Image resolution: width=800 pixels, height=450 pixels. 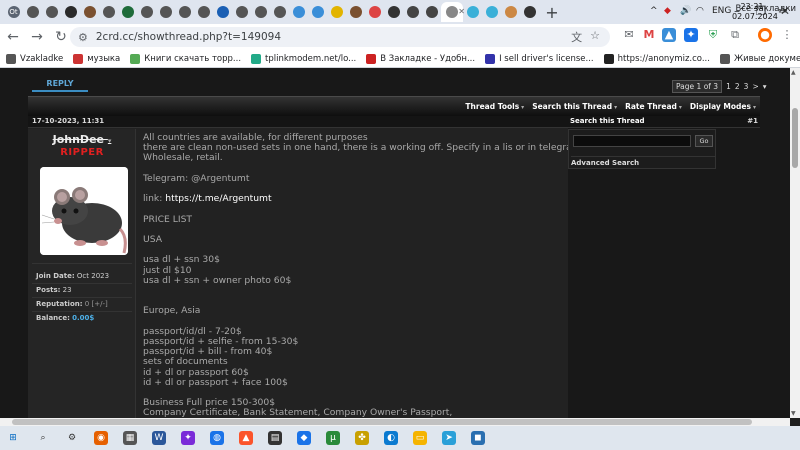 I want to click on telegram-link: https://t.me/Argentumt, so click(x=218, y=198).